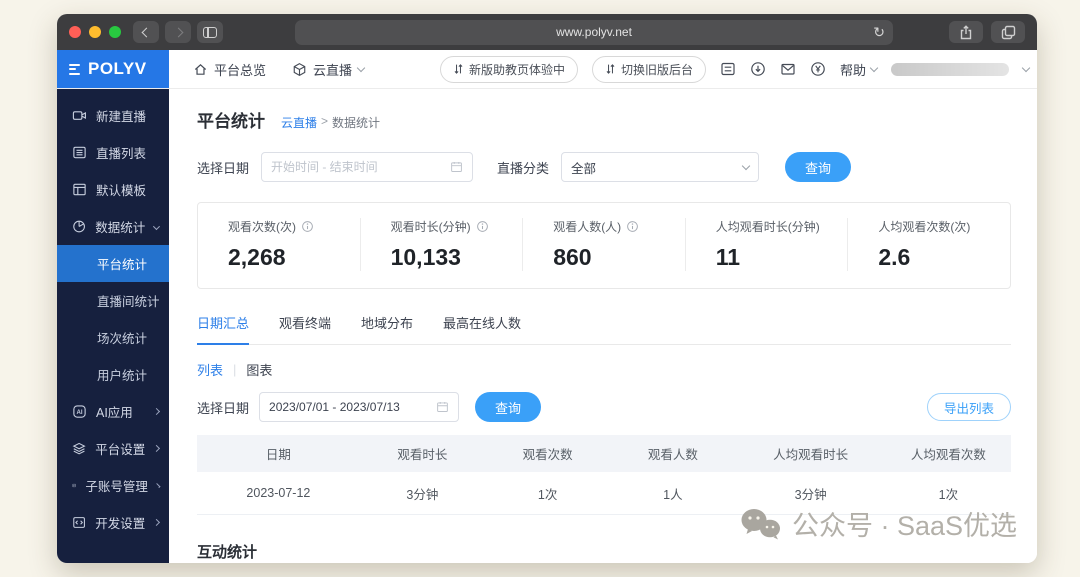 The image size is (1080, 577). Describe the element at coordinates (79, 226) in the screenshot. I see `pie-chart-icon` at that location.